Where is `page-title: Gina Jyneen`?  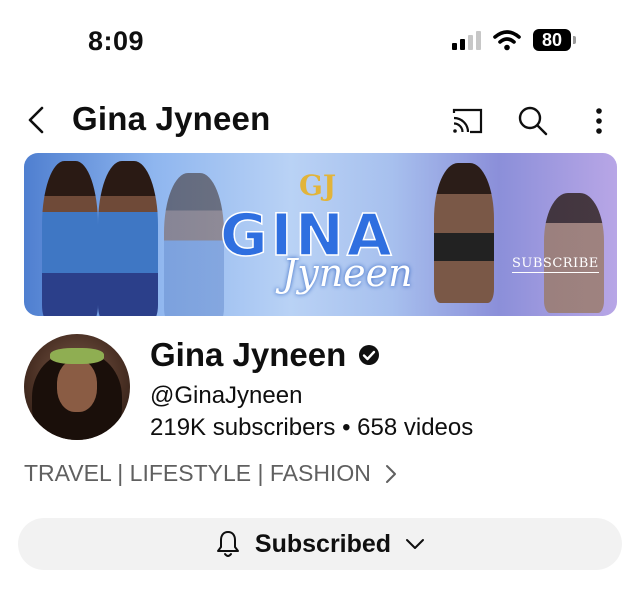 page-title: Gina Jyneen is located at coordinates (171, 118).